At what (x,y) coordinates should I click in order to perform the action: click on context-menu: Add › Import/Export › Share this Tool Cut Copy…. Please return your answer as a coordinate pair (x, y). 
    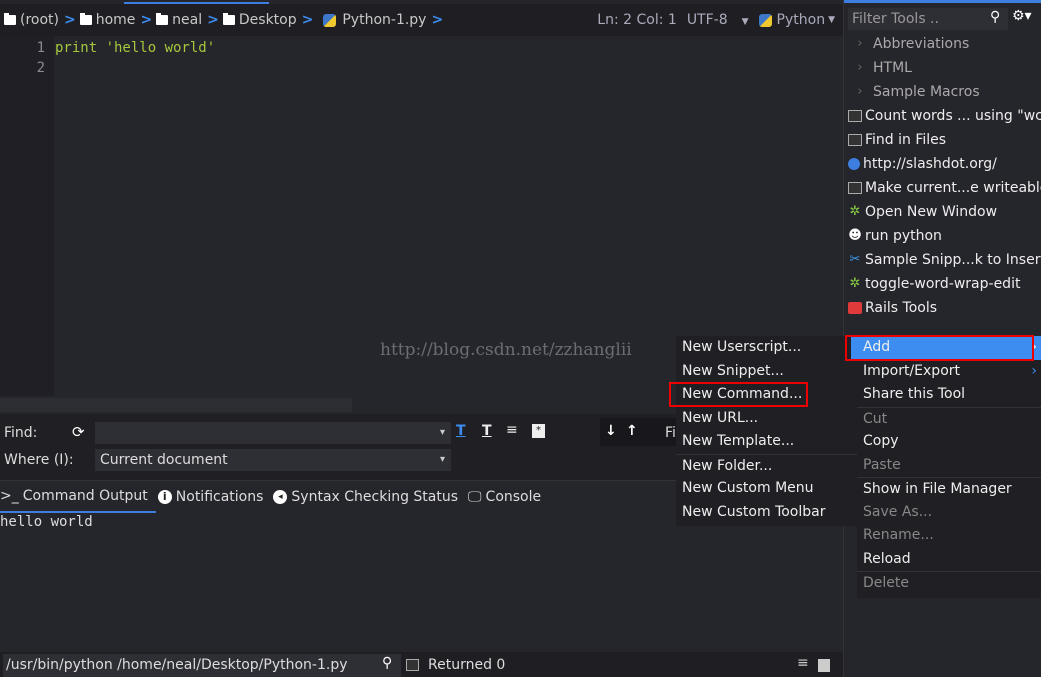
    Looking at the image, I should click on (943, 466).